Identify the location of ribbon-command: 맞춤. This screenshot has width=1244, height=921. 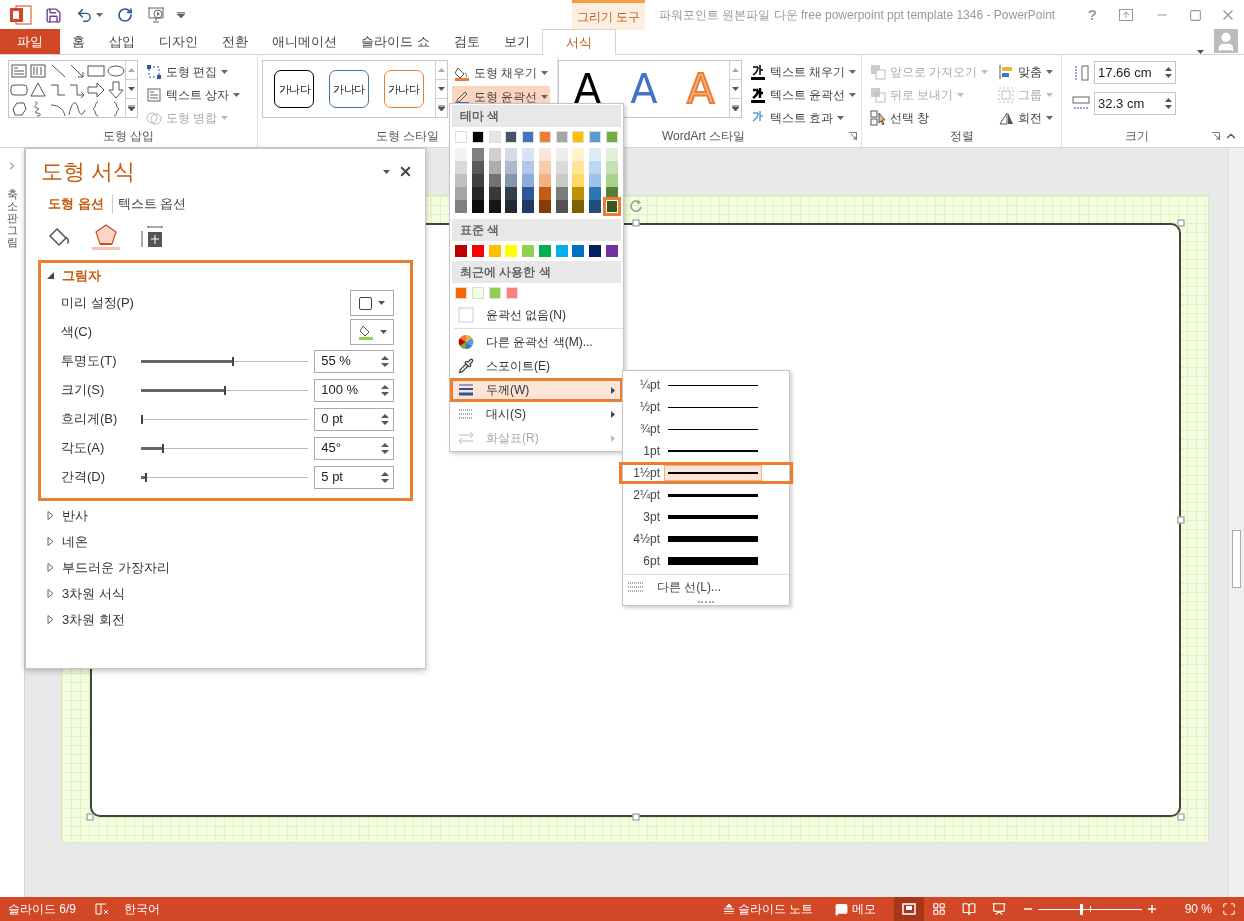
(1026, 71).